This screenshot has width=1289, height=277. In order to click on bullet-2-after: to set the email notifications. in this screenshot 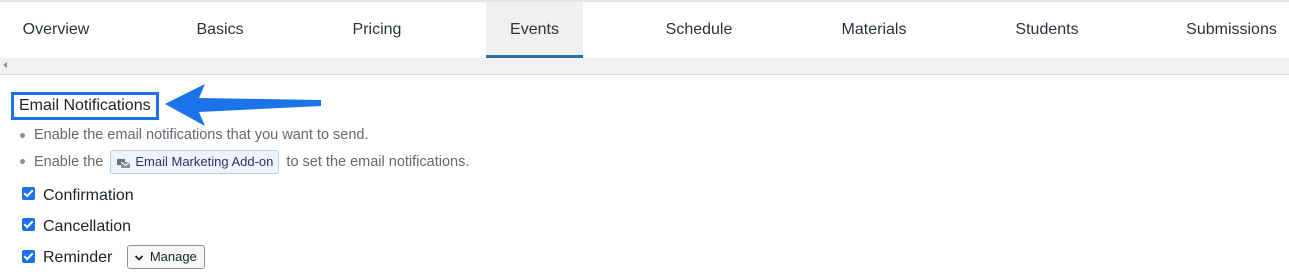, I will do `click(378, 161)`.